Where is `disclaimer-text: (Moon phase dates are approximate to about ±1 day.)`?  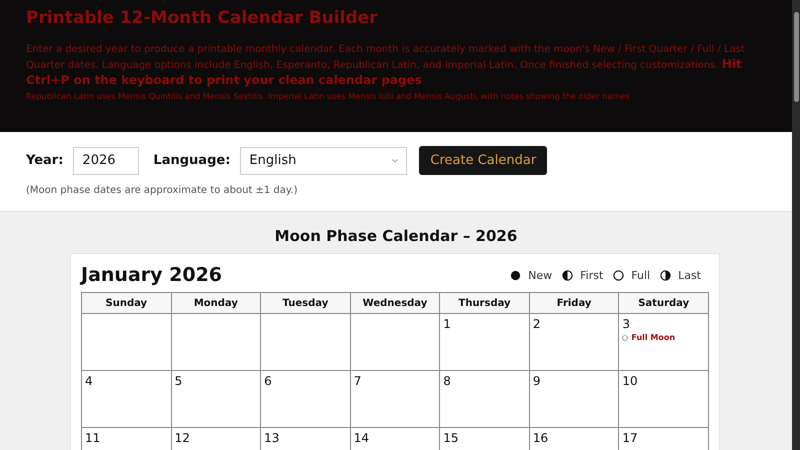
disclaimer-text: (Moon phase dates are approximate to about ±1 day.) is located at coordinates (162, 190).